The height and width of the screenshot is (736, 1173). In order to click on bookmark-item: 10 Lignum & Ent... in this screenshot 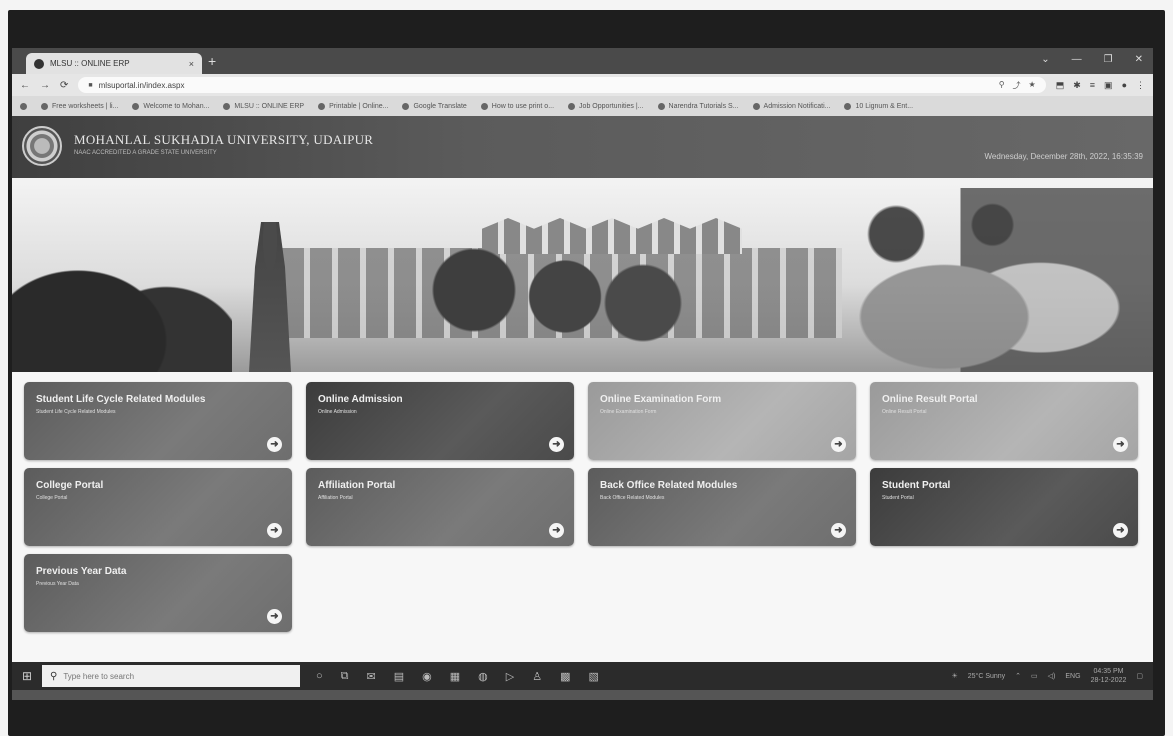, I will do `click(878, 106)`.